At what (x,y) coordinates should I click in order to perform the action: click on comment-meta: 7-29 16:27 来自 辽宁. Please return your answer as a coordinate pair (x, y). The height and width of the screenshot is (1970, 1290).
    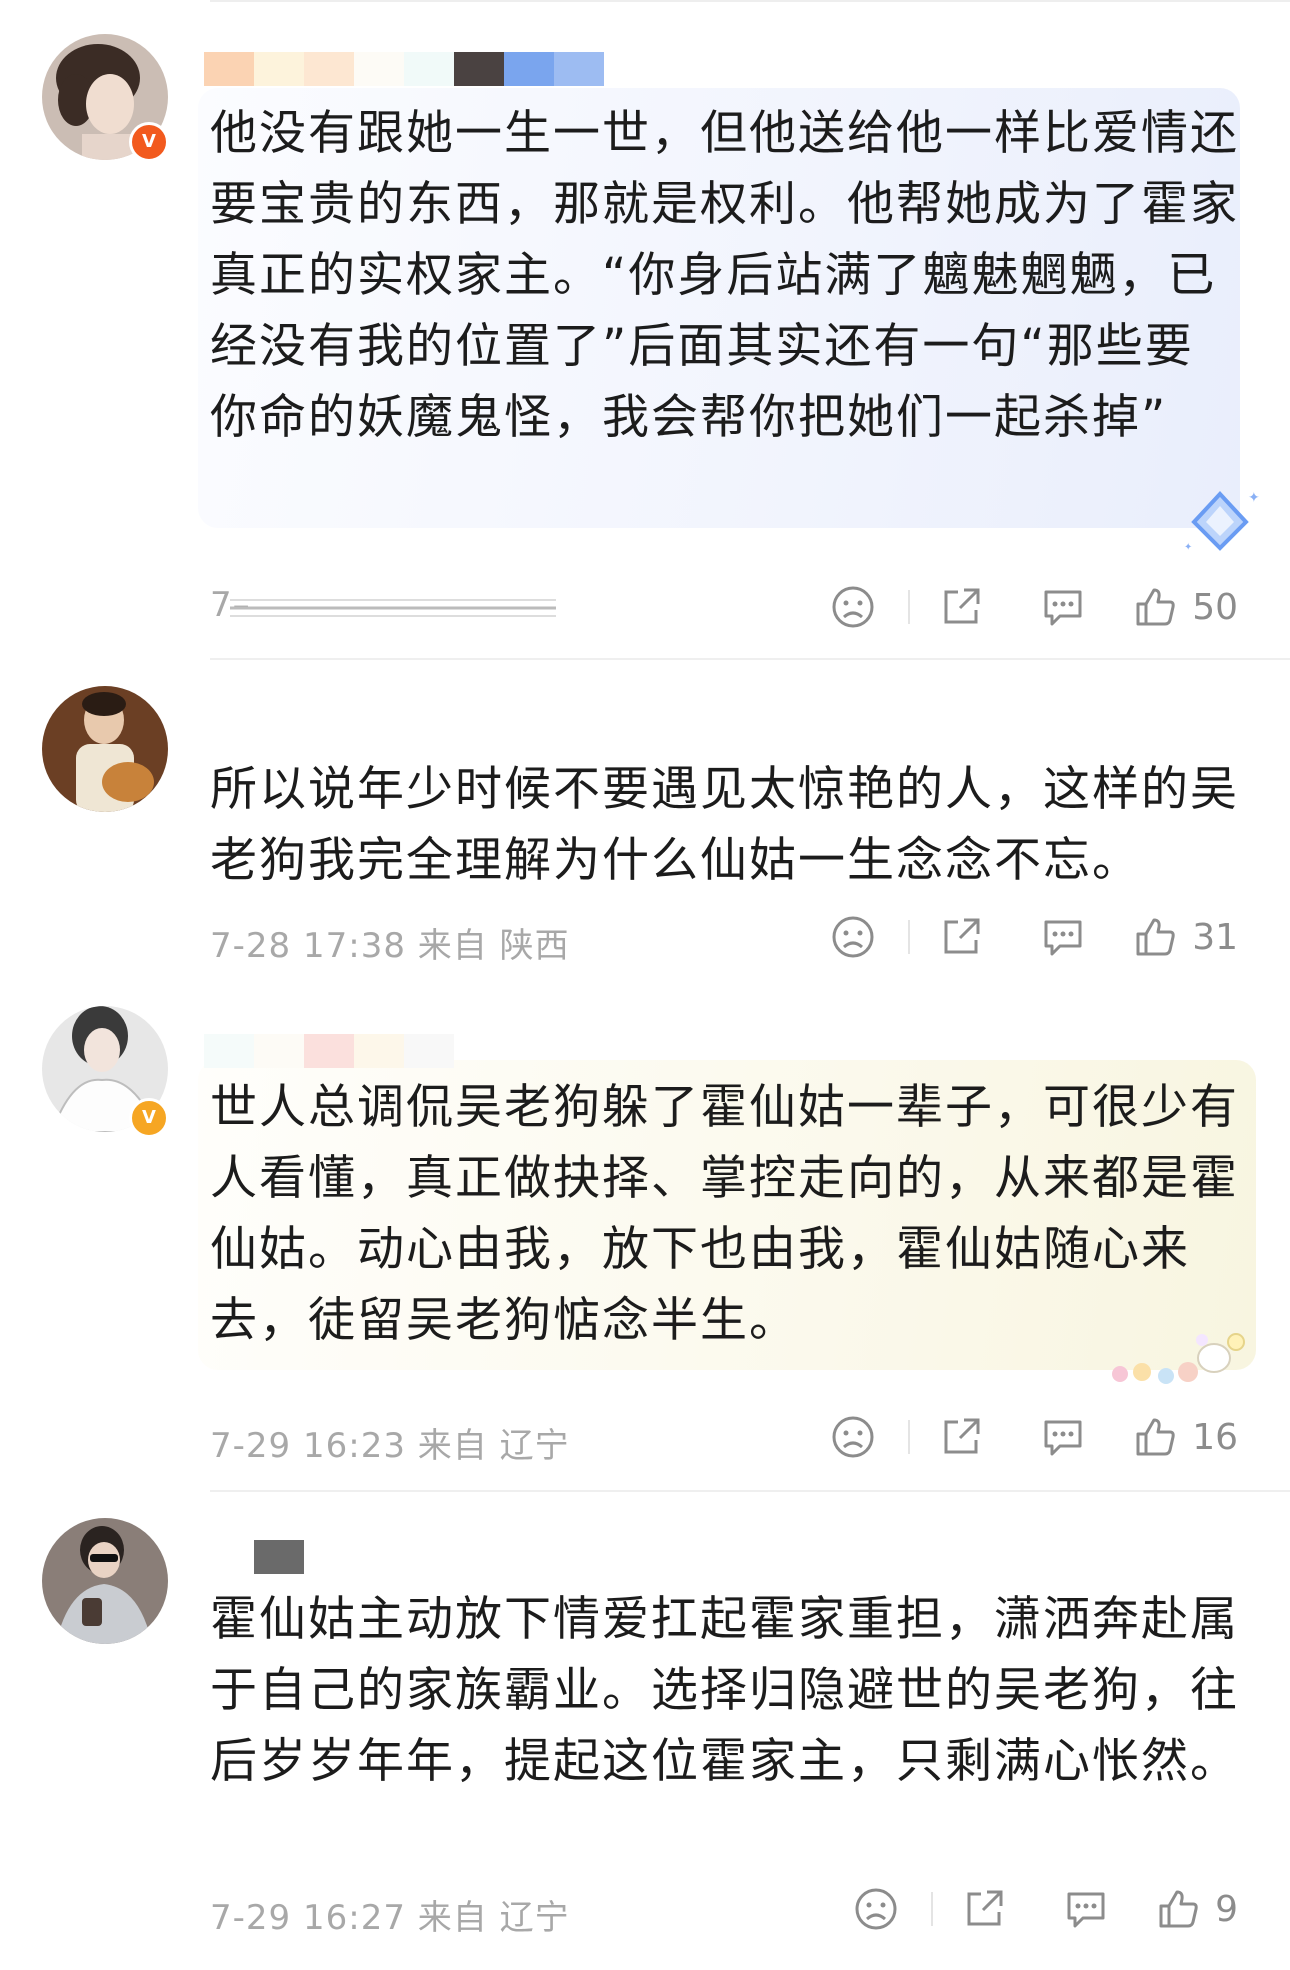
    Looking at the image, I should click on (390, 1918).